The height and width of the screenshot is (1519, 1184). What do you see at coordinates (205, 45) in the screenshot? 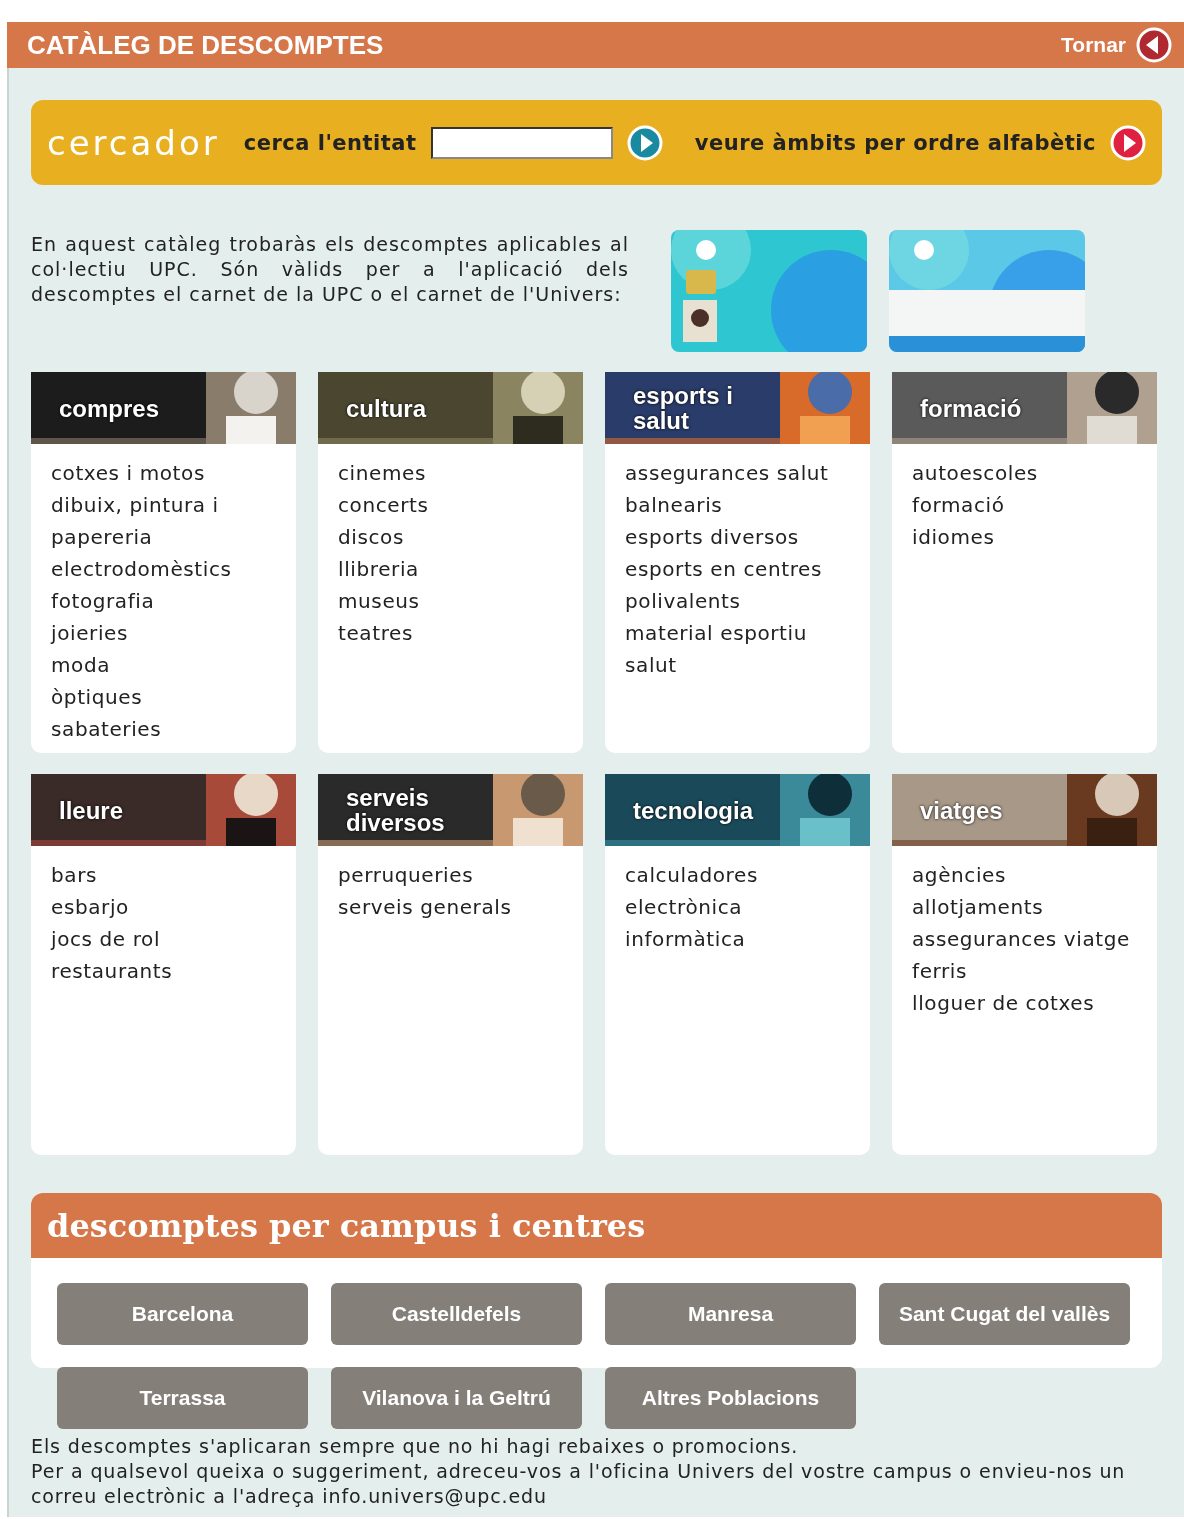
I see `page-title: CATÀLEG DE DESCOMPTES` at bounding box center [205, 45].